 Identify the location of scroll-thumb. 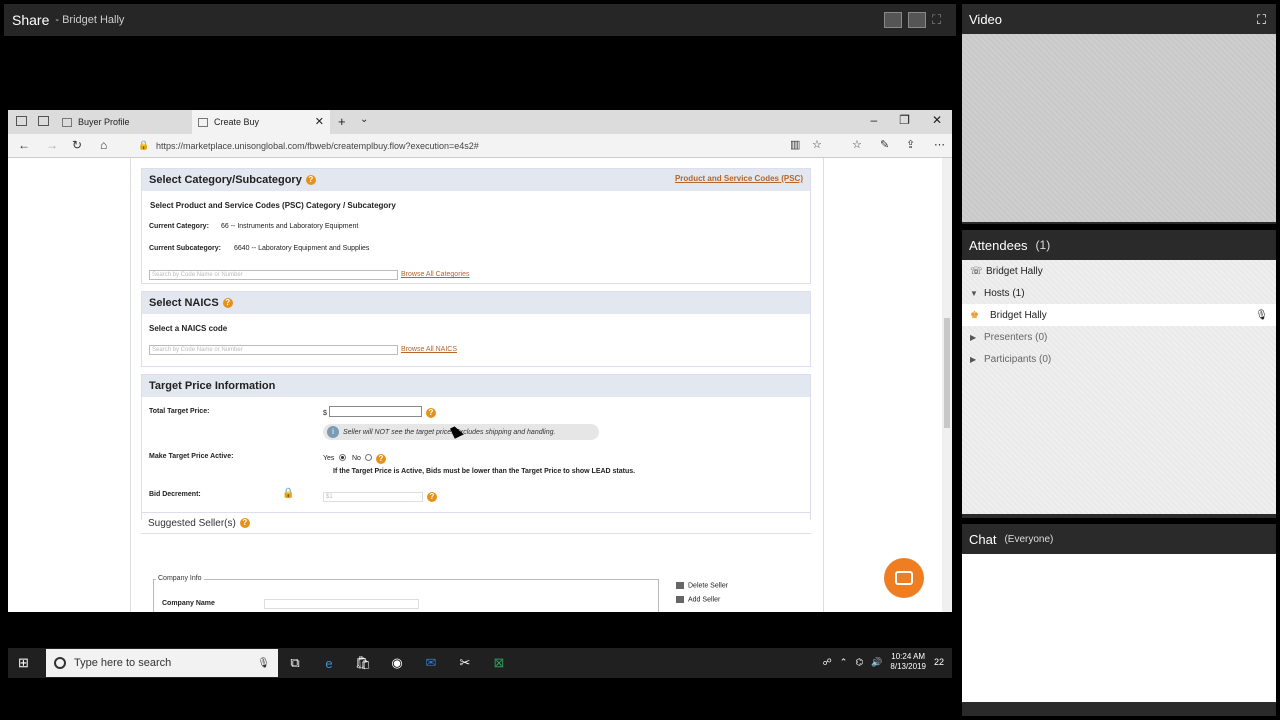
(947, 373).